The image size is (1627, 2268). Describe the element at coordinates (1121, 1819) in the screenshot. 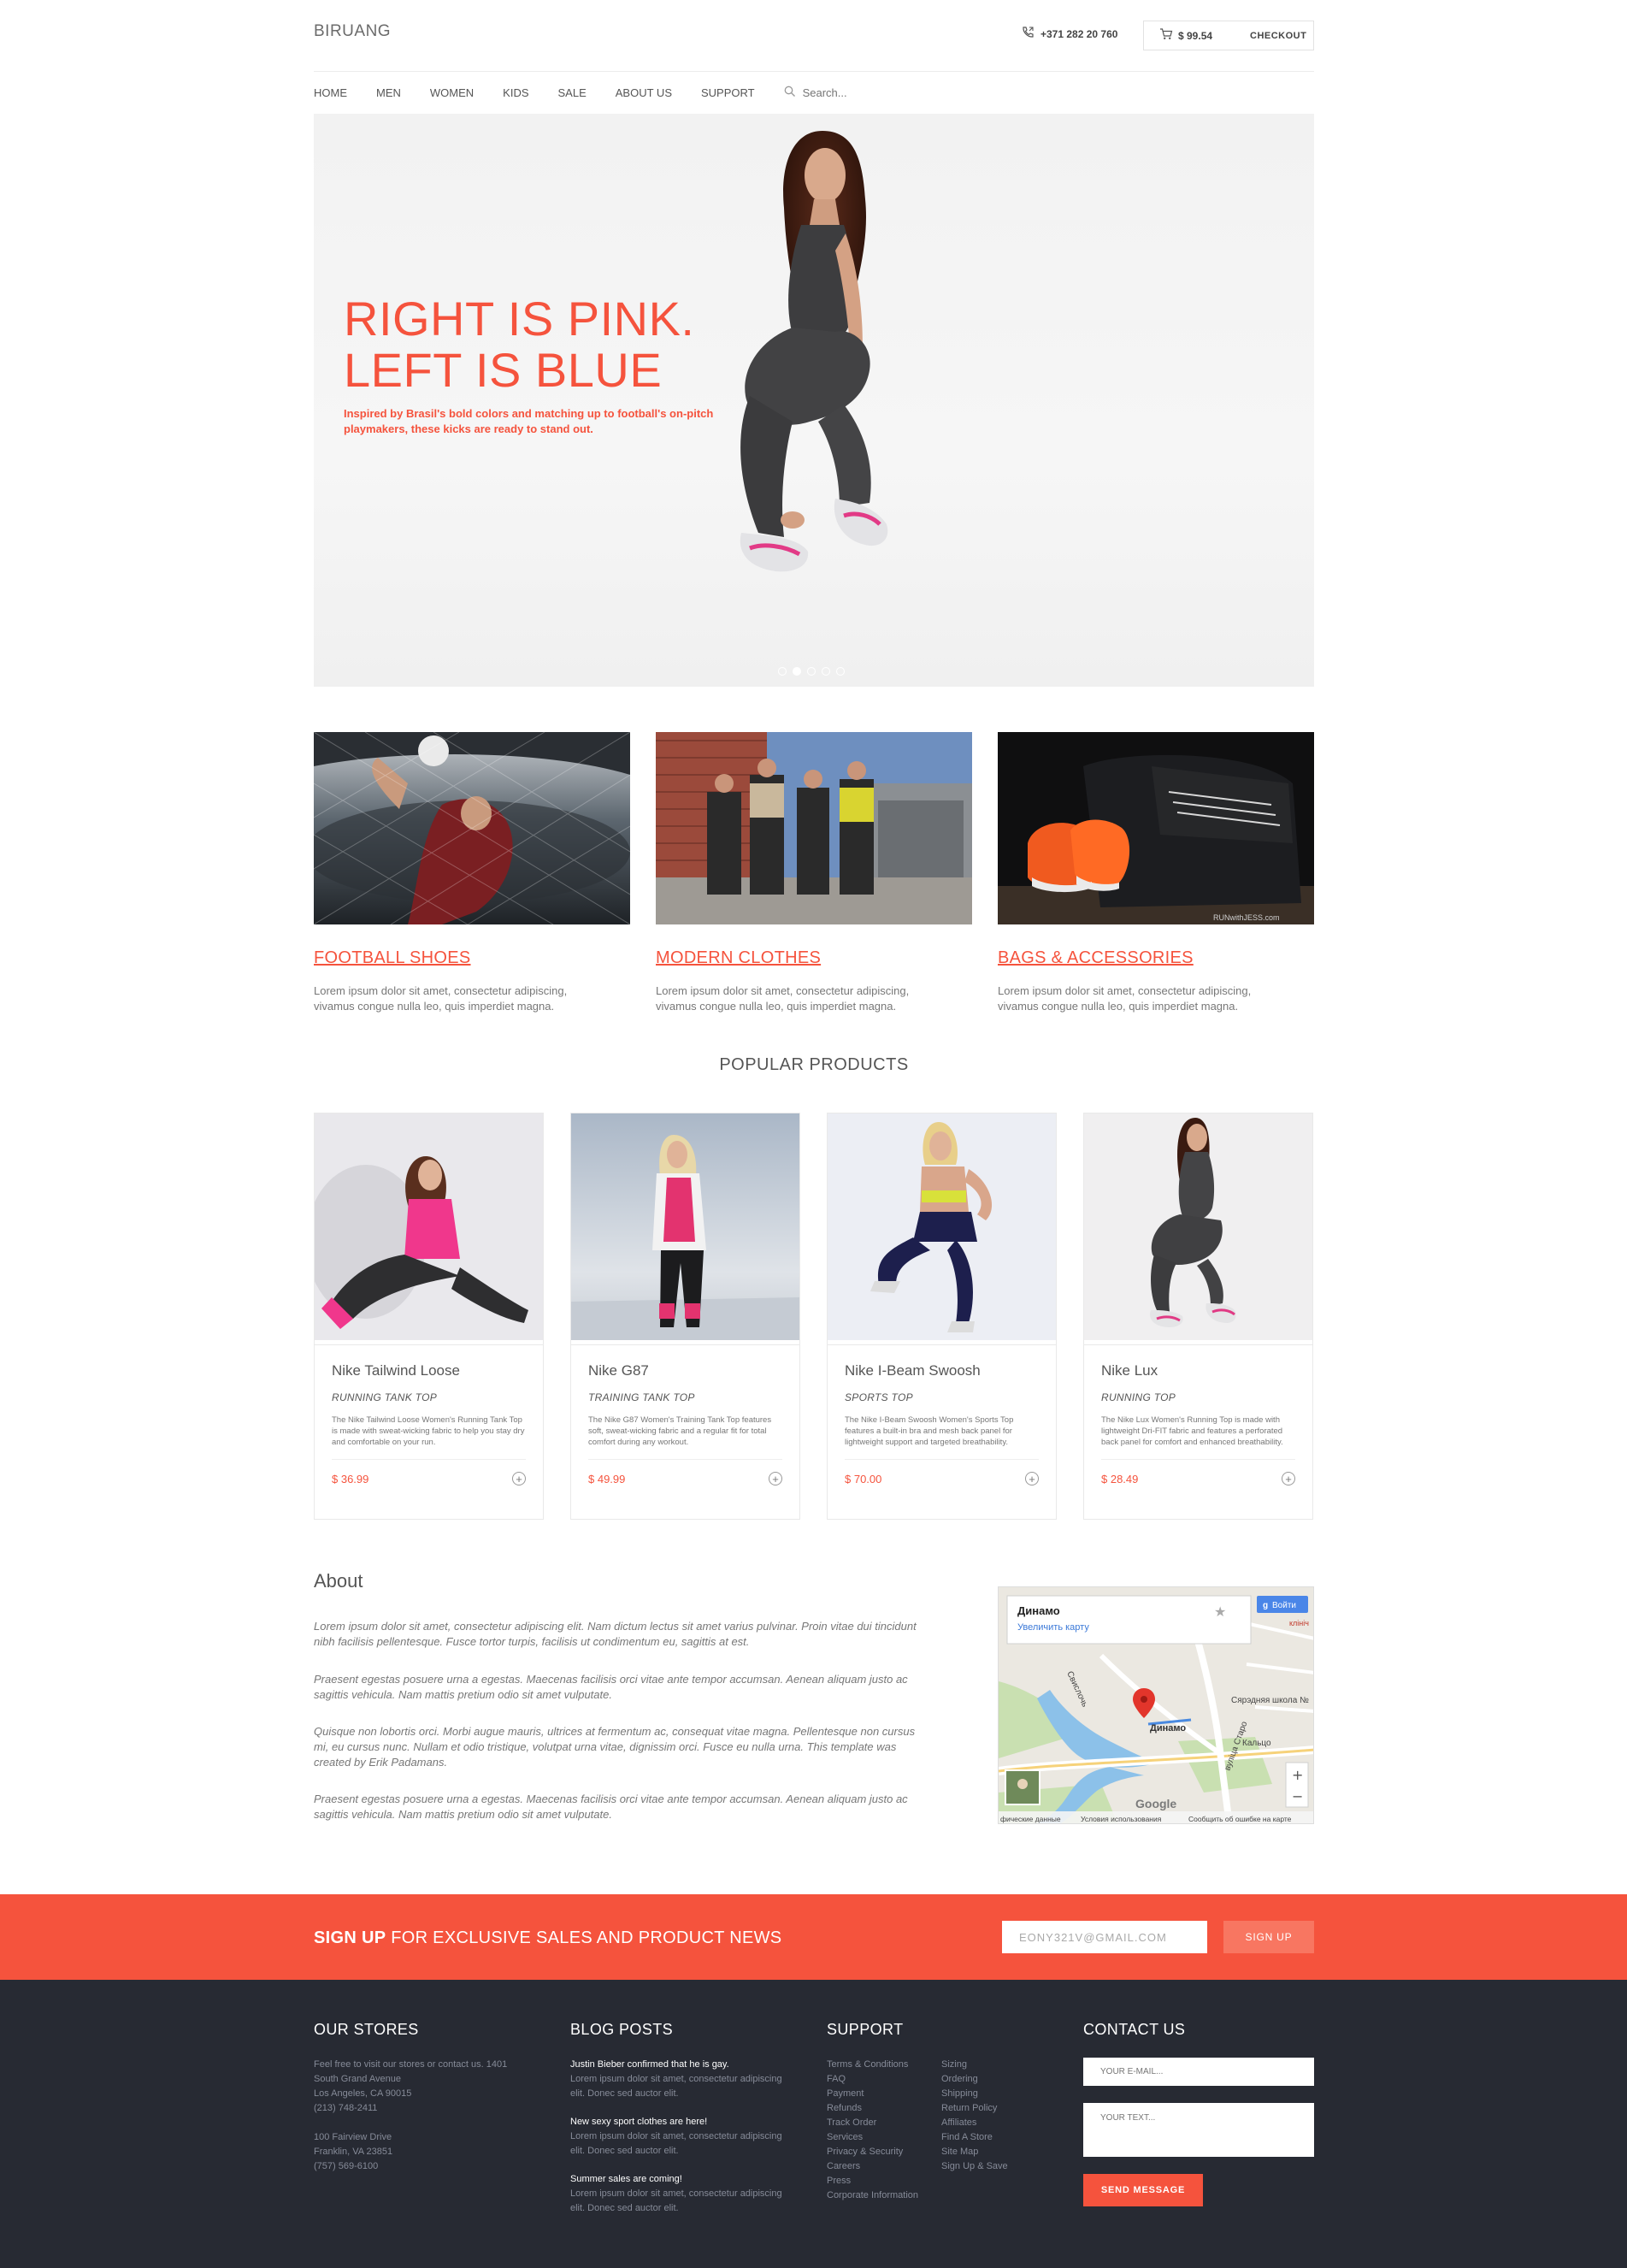

I see `map-terms-link: Условия использования` at that location.